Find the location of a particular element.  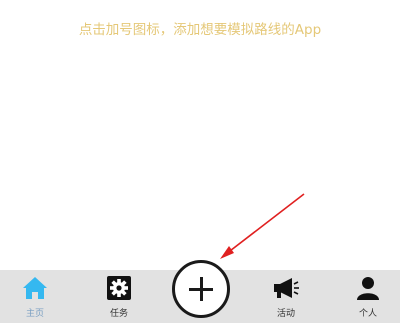

tab-tasks-label: 任务 is located at coordinates (118, 314).